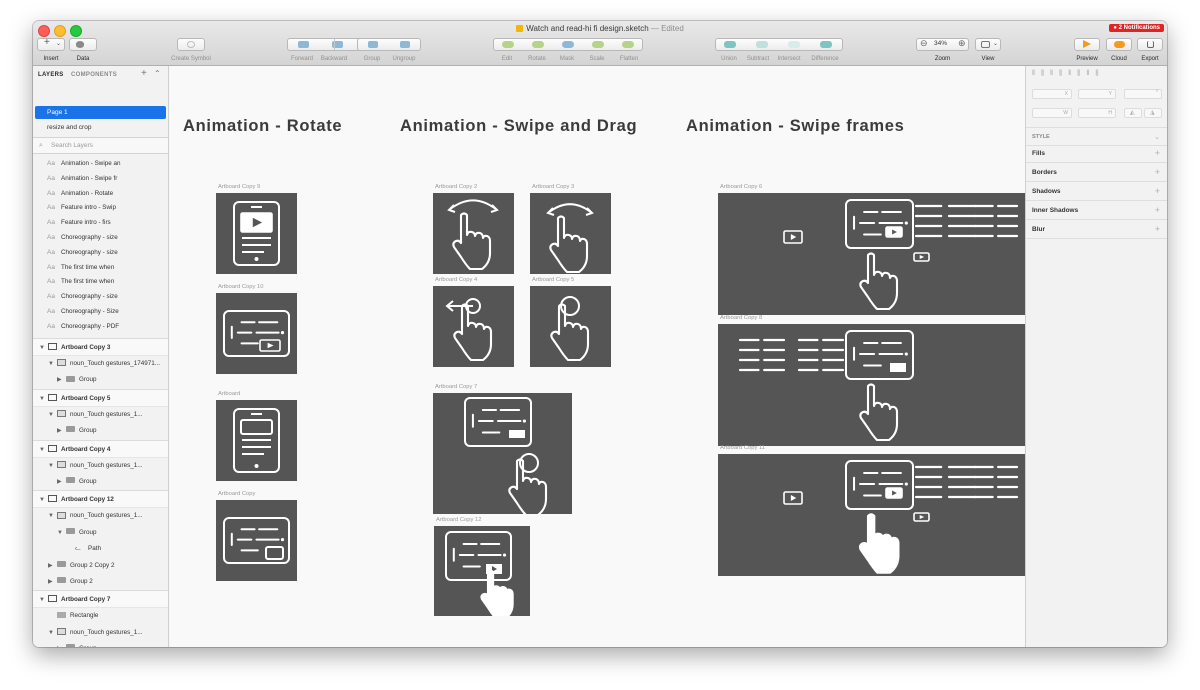 The height and width of the screenshot is (690, 1200). I want to click on data-button, so click(83, 44).